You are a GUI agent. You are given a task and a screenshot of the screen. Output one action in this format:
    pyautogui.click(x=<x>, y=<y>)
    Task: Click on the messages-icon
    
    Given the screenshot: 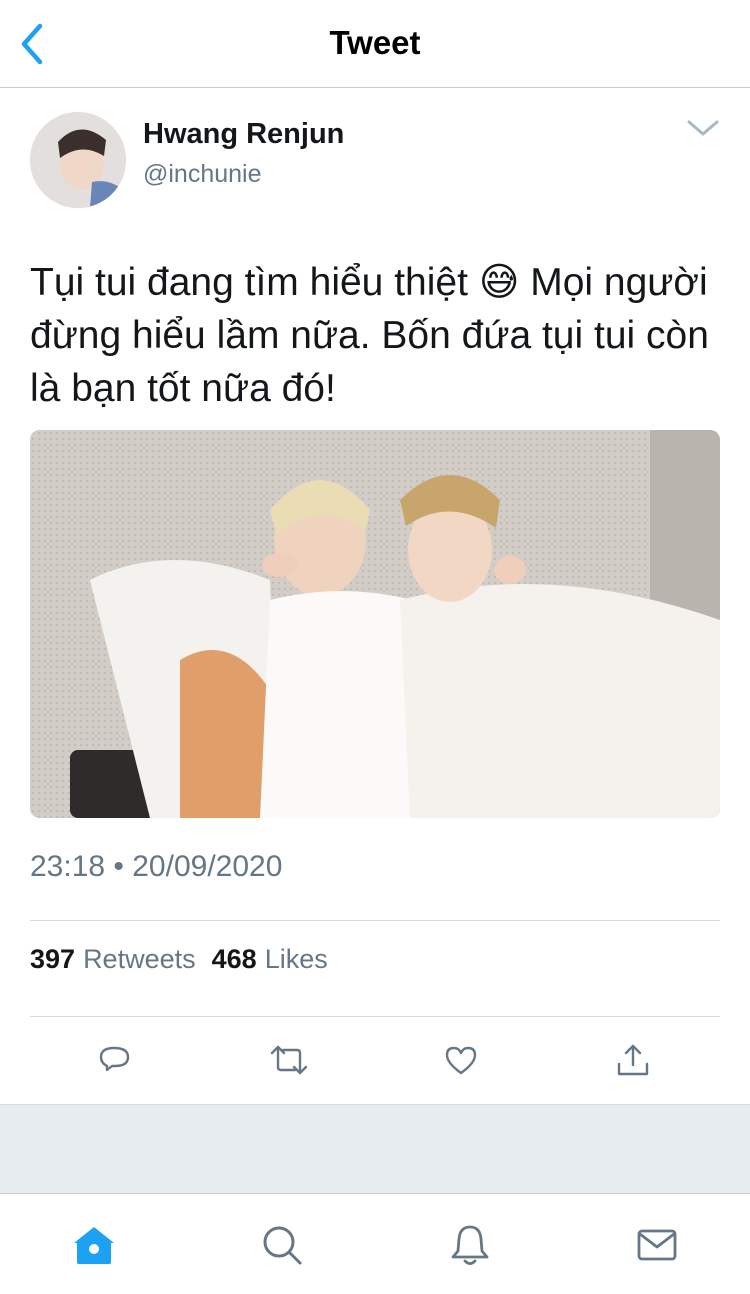 What is the action you would take?
    pyautogui.click(x=657, y=1245)
    